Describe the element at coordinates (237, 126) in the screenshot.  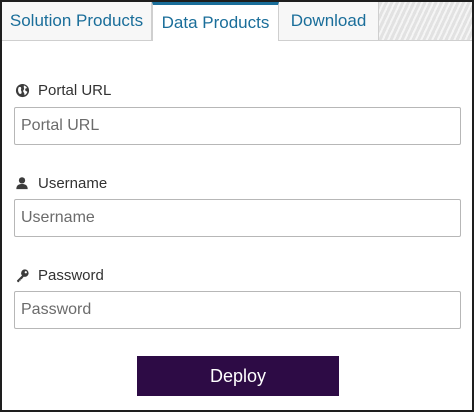
I see `portal-url-input` at that location.